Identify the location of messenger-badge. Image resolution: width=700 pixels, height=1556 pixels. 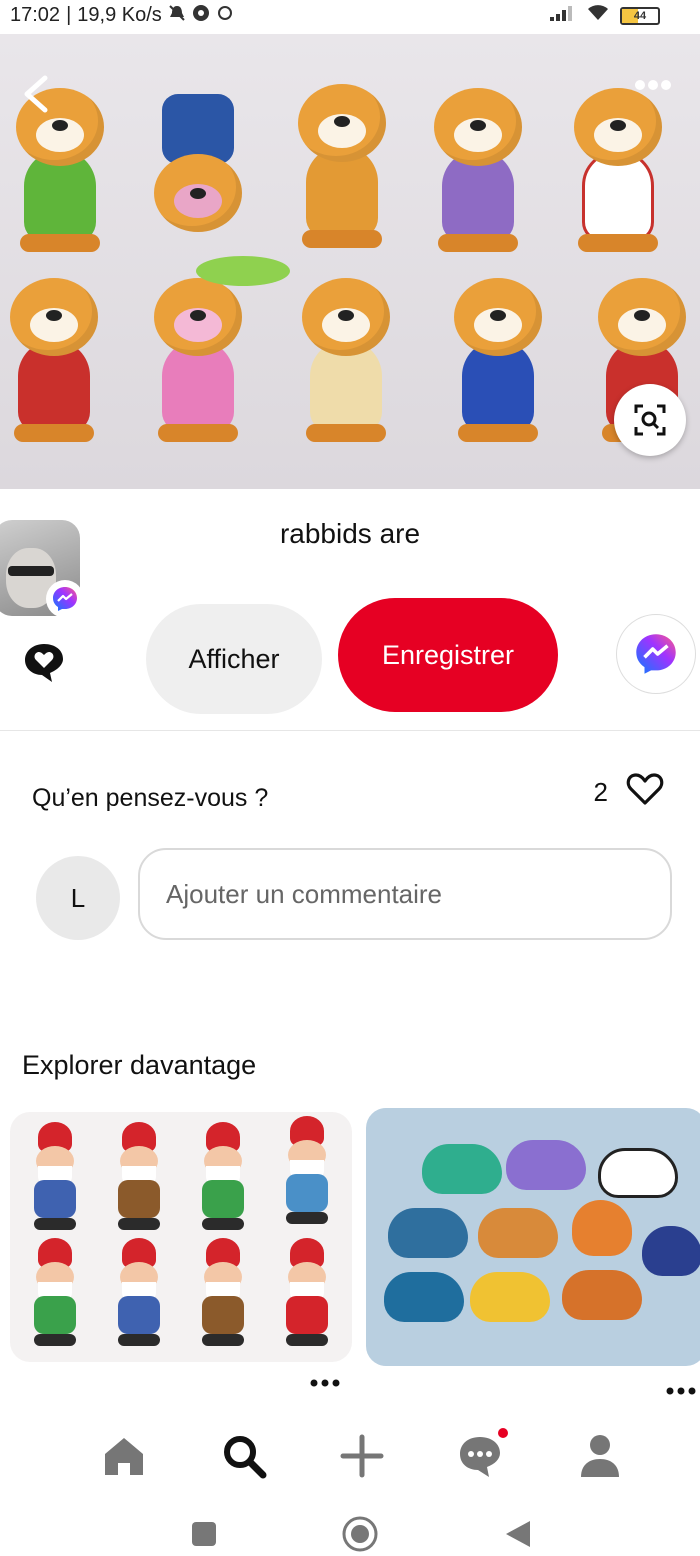
(65, 599).